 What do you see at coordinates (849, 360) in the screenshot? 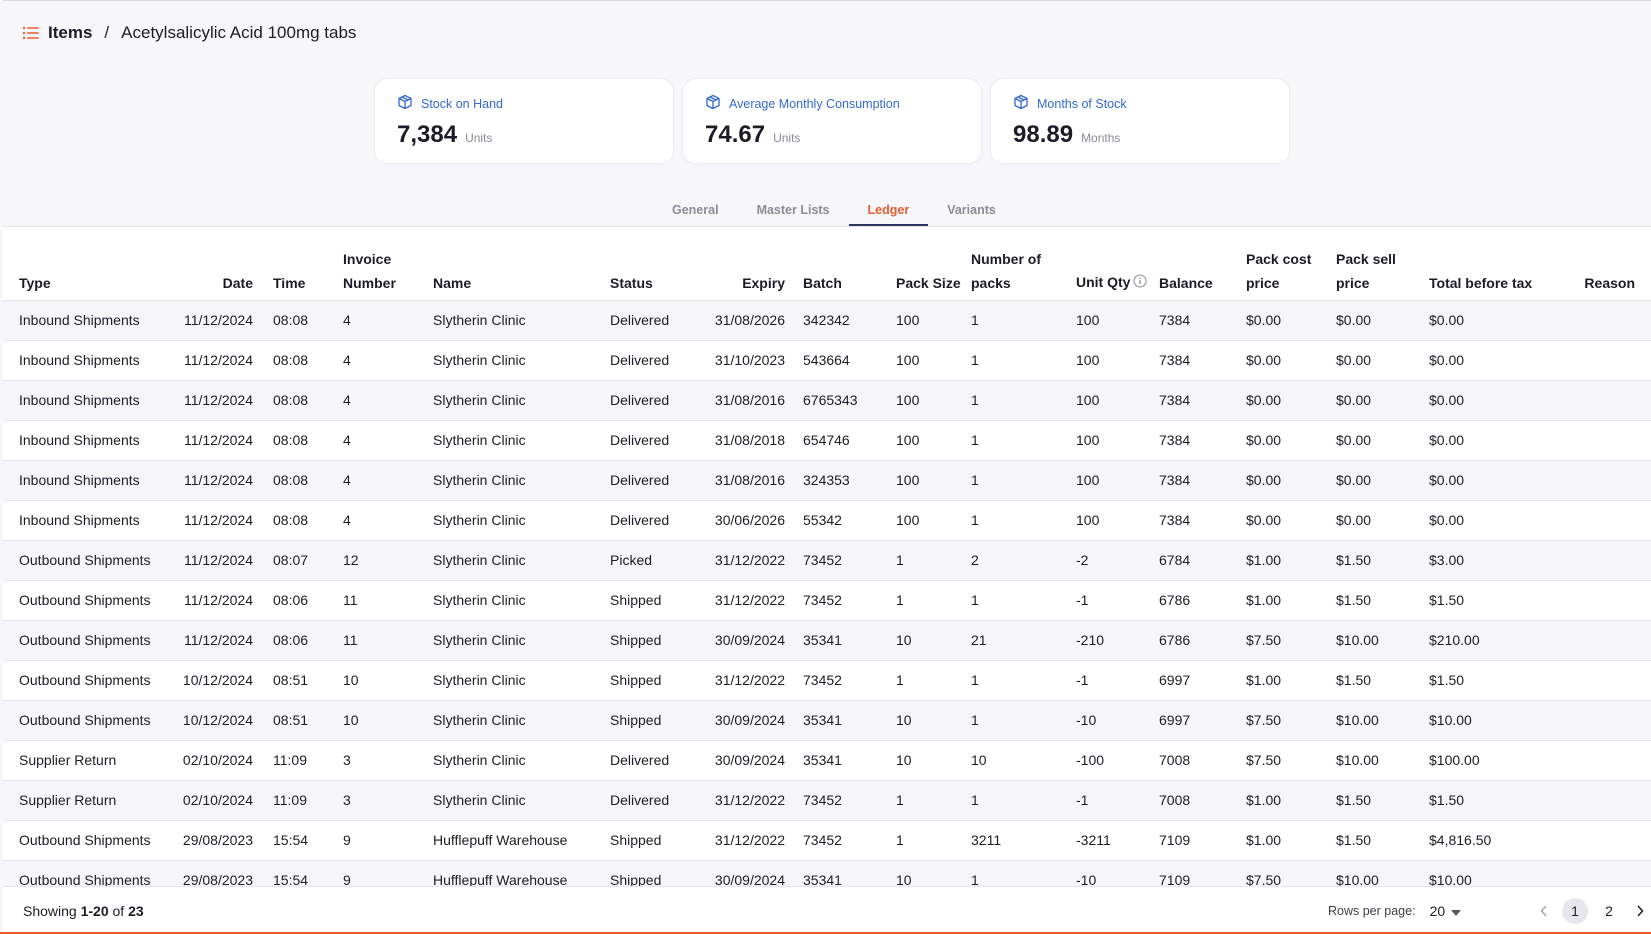
I see `cell-batch: 543664` at bounding box center [849, 360].